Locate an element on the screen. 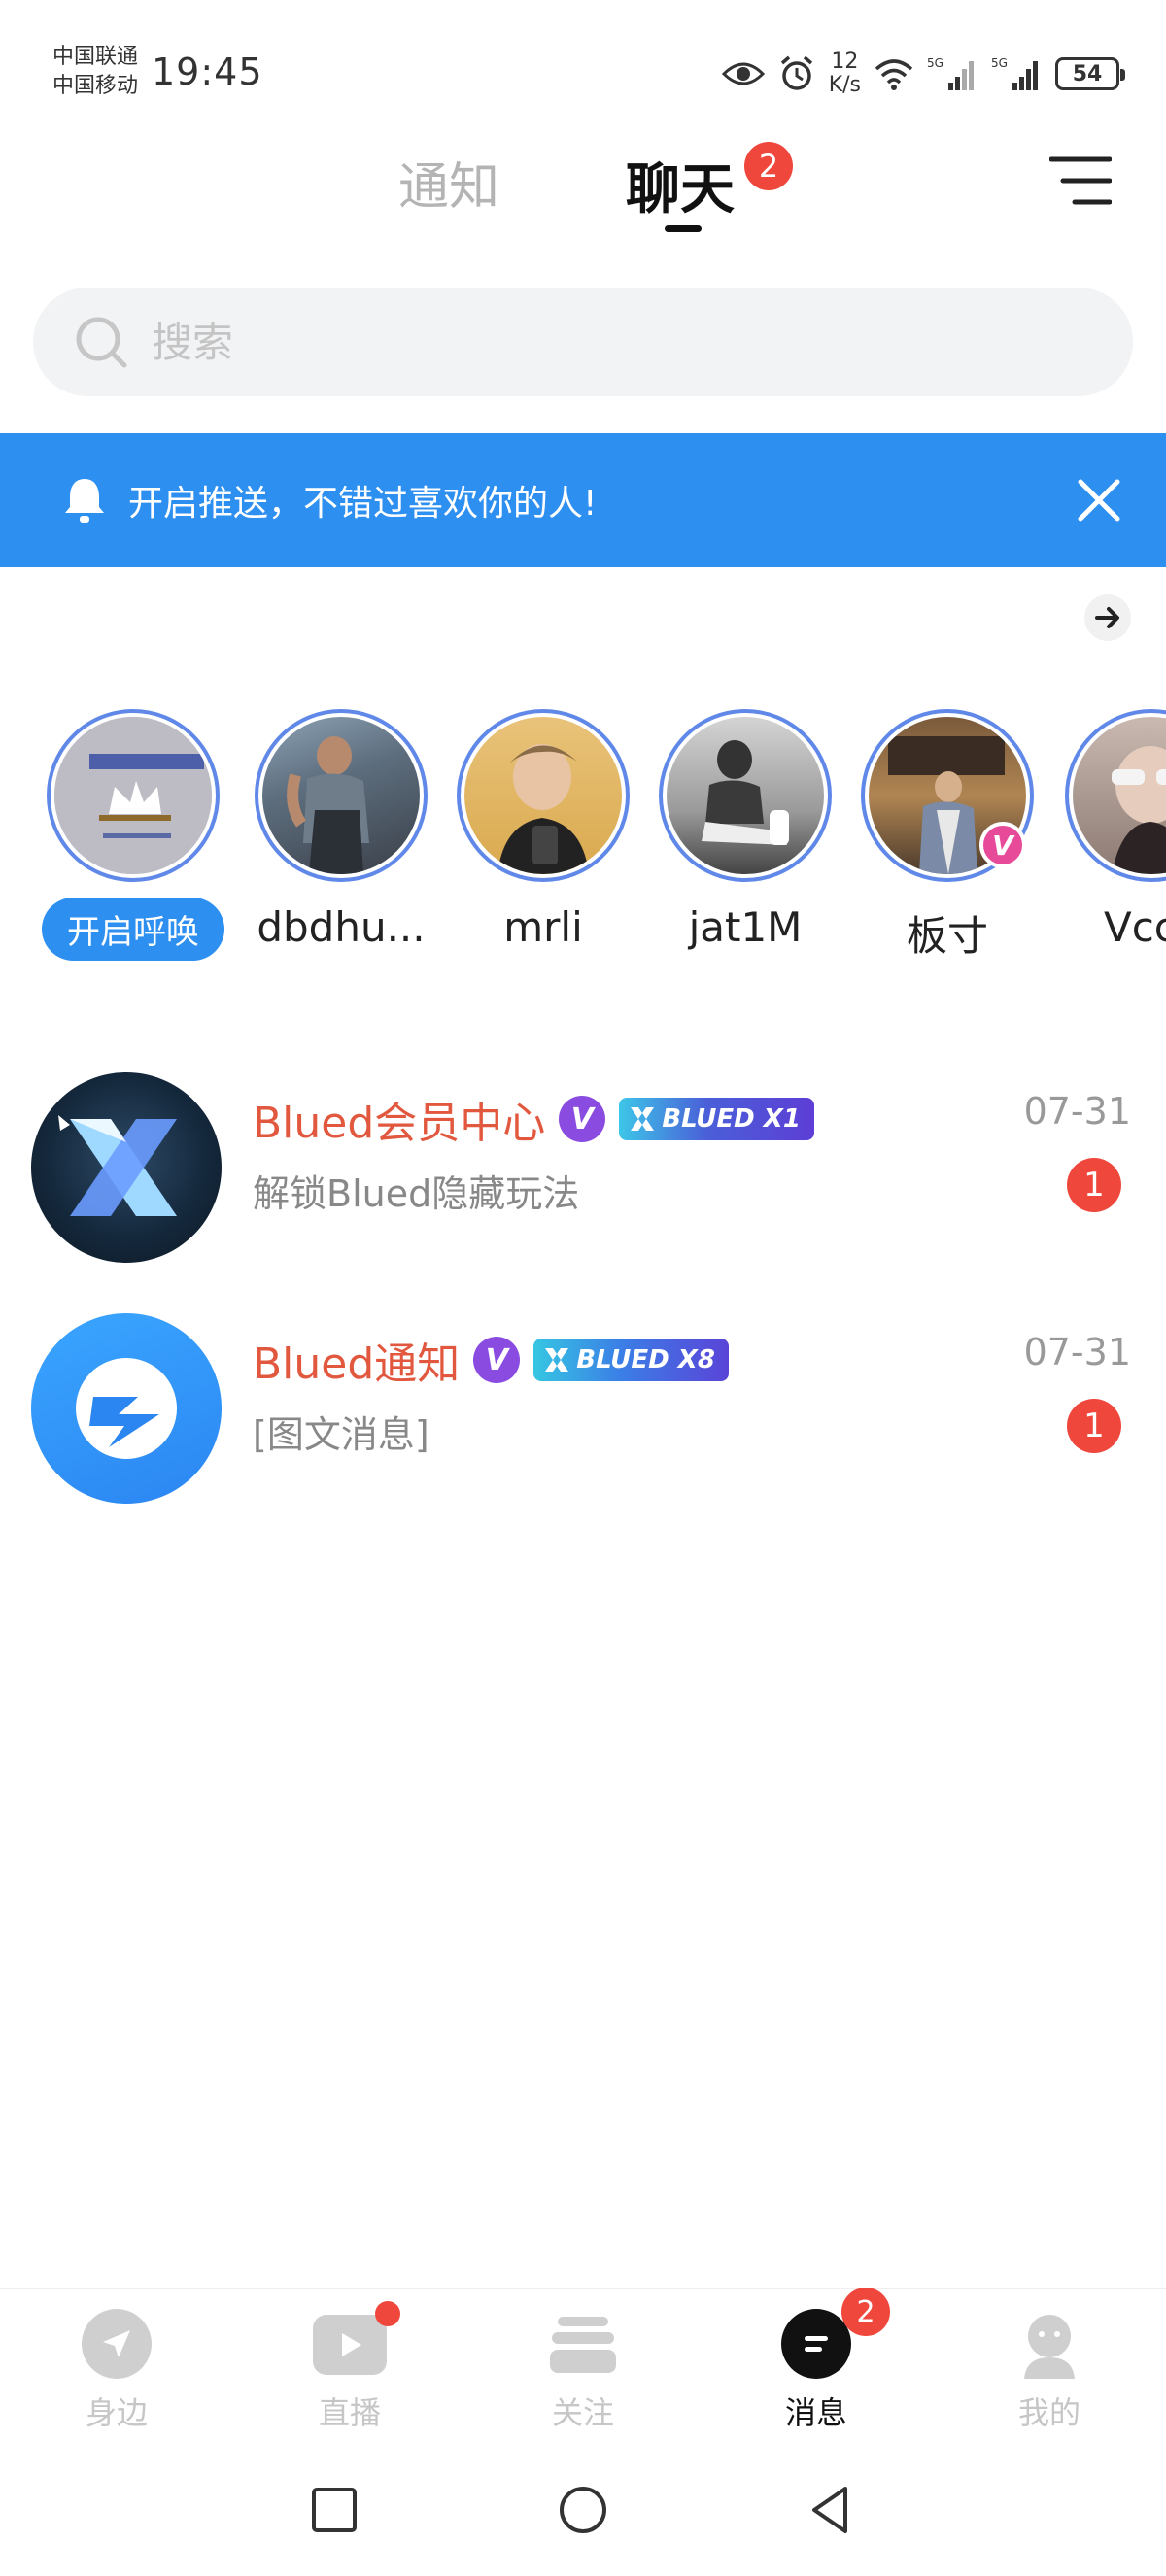 This screenshot has width=1166, height=2576. nav-messages: 2 消息 is located at coordinates (816, 2360).